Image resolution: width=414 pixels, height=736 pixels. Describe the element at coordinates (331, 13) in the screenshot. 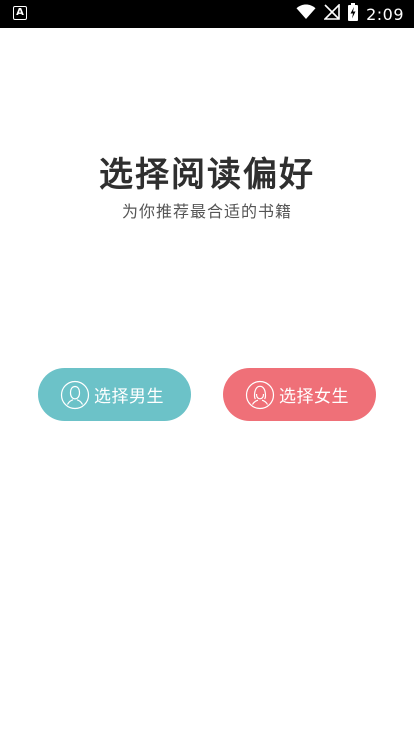

I see `no-signal-icon` at that location.